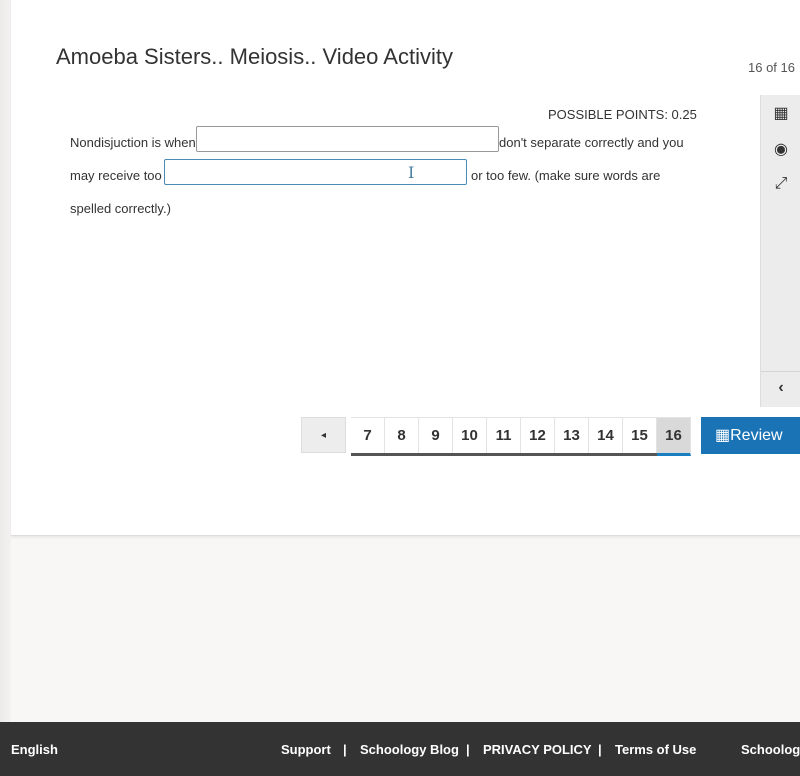 The image size is (800, 776). I want to click on page-button: 8, so click(402, 435).